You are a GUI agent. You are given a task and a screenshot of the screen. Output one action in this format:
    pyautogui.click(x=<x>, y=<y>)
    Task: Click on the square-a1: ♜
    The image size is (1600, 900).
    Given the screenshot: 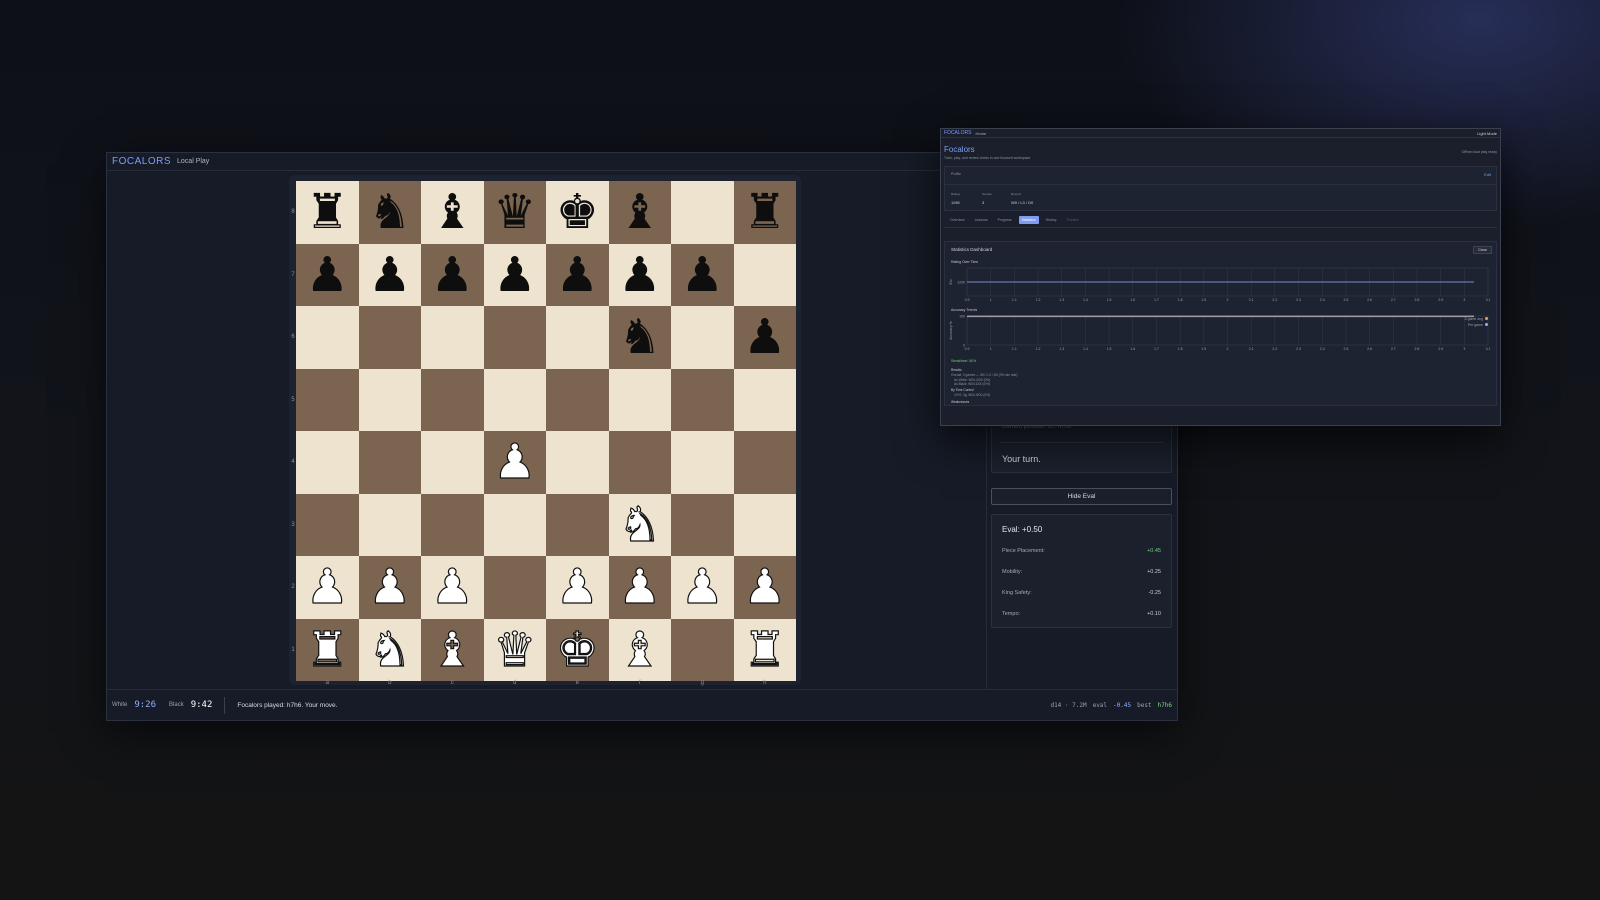 What is the action you would take?
    pyautogui.click(x=327, y=649)
    